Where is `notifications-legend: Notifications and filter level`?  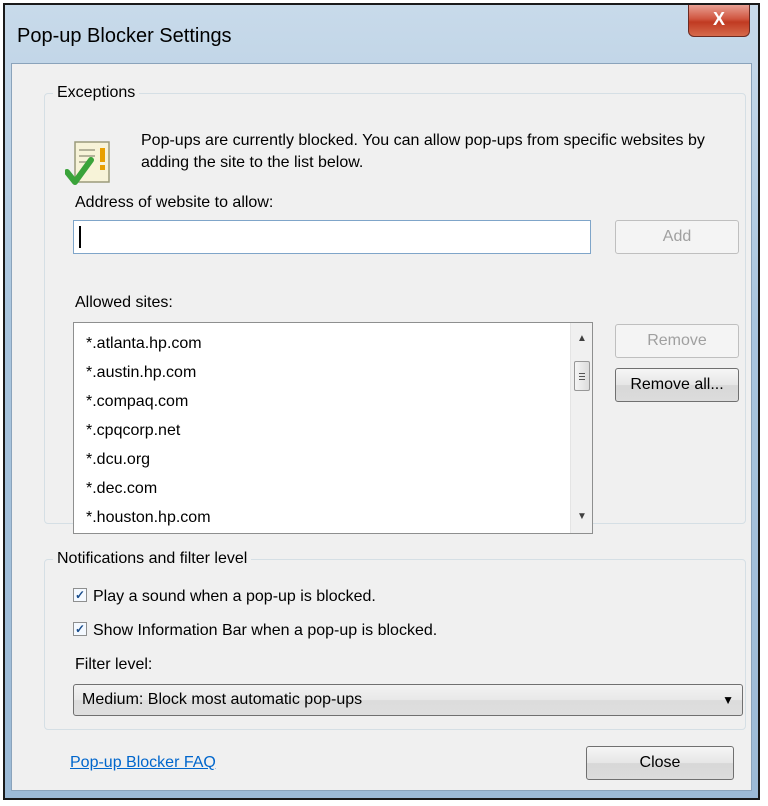
notifications-legend: Notifications and filter level is located at coordinates (152, 558).